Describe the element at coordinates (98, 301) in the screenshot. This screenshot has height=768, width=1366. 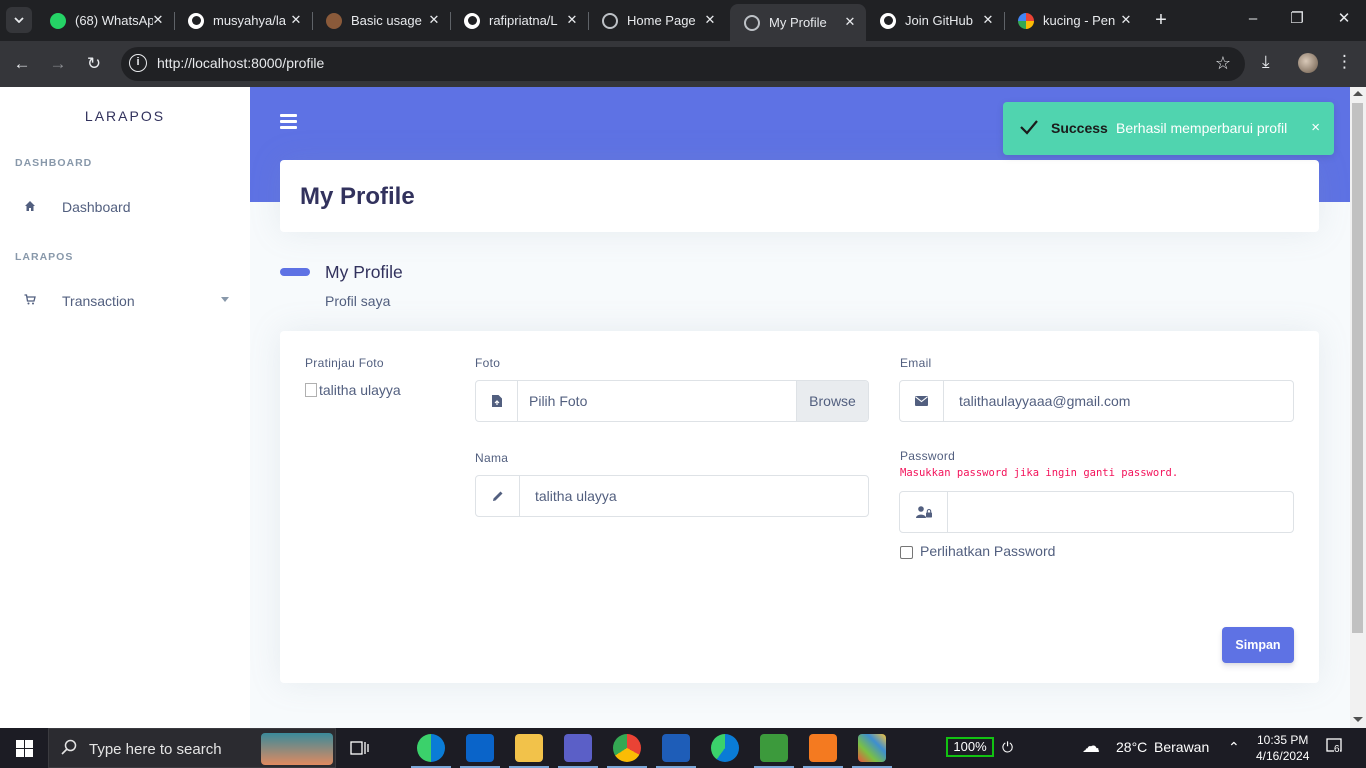
I see `sidebar-item-label: Transaction` at that location.